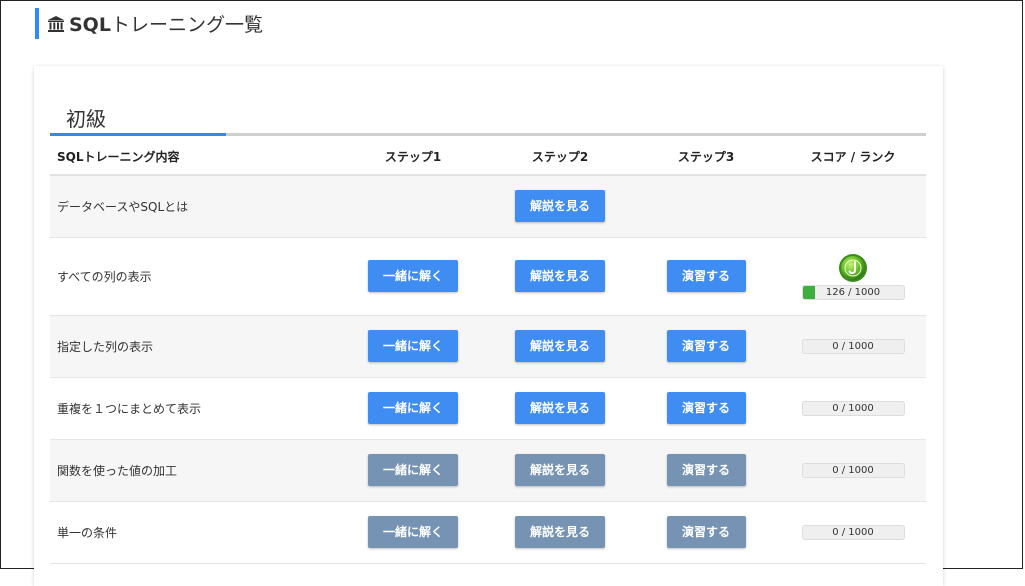  Describe the element at coordinates (413, 206) in the screenshot. I see `cell-step1` at that location.